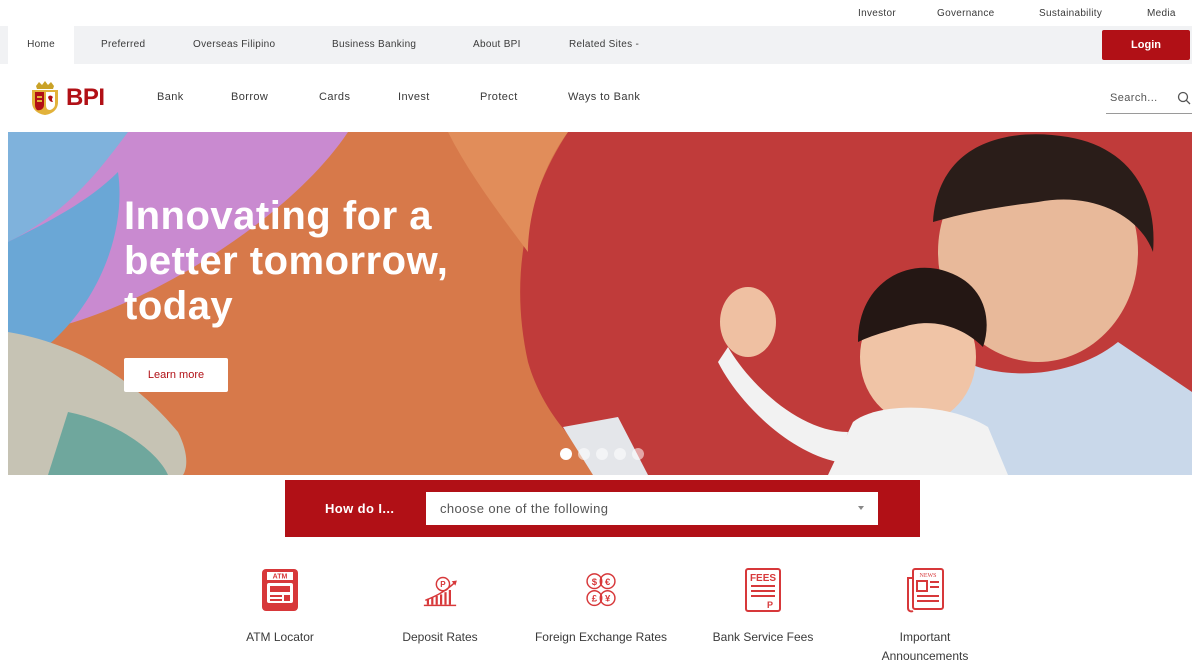 This screenshot has width=1192, height=665. I want to click on tab-preferred: Preferred, so click(123, 45).